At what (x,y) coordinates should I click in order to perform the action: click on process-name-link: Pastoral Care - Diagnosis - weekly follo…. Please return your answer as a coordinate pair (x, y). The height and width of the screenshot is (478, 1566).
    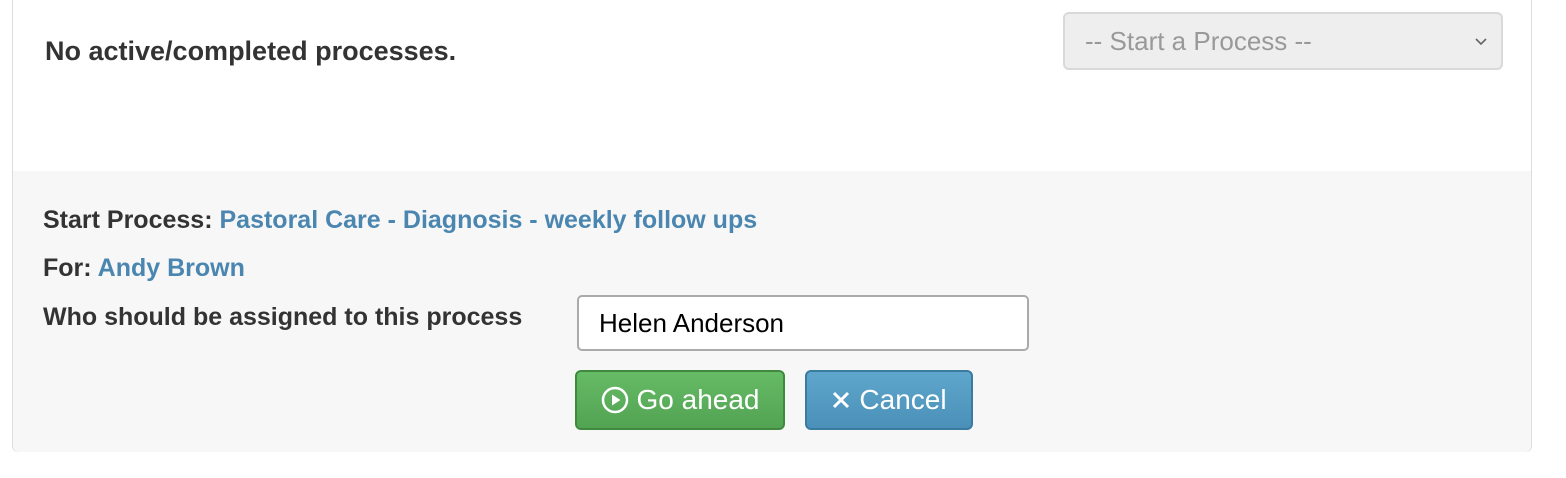
    Looking at the image, I should click on (488, 220).